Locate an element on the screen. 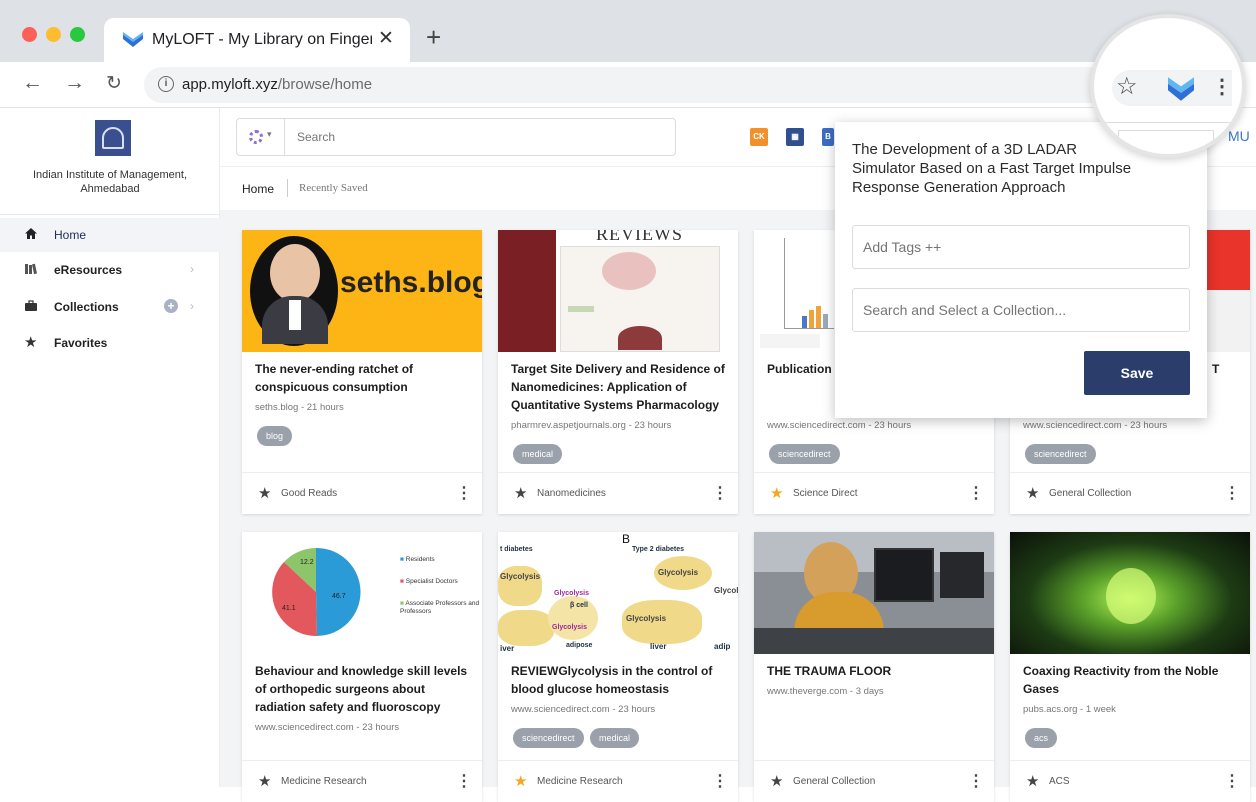 The image size is (1256, 802). card-footer: ★ Good Reads ⋮ is located at coordinates (362, 493).